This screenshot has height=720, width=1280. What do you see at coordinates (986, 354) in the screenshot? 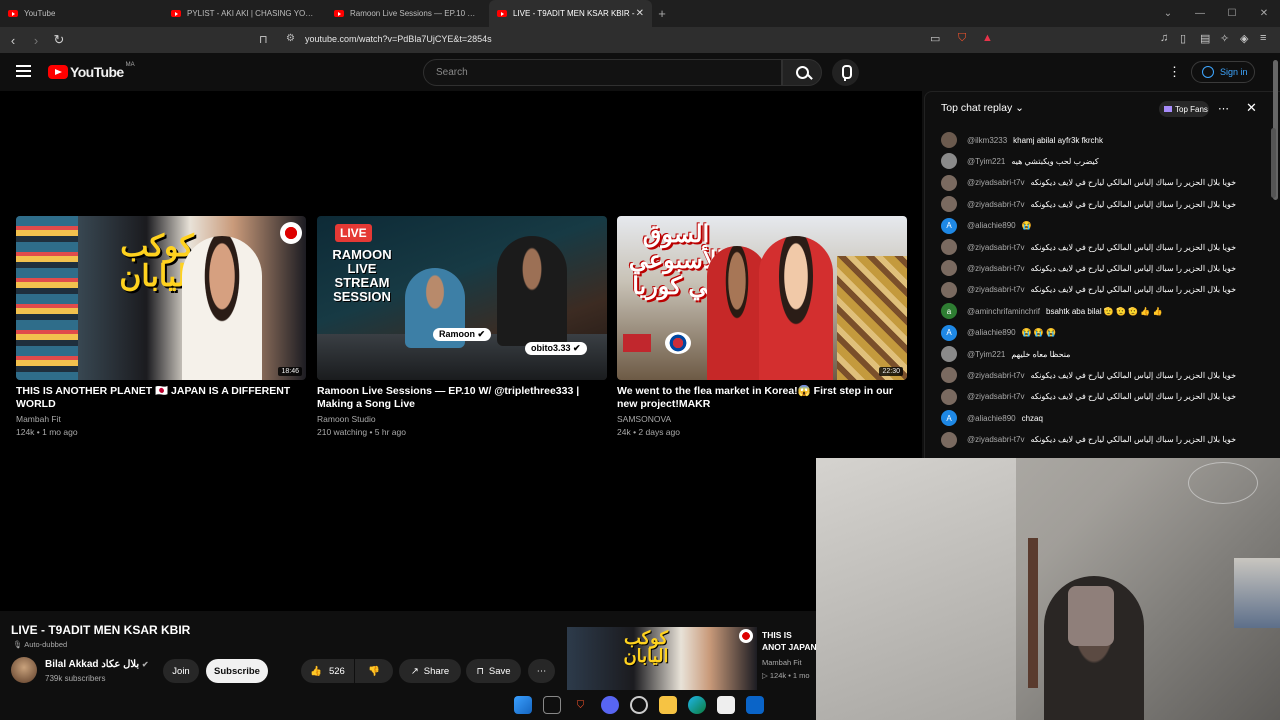
I see `chat-author: @Tyim221` at bounding box center [986, 354].